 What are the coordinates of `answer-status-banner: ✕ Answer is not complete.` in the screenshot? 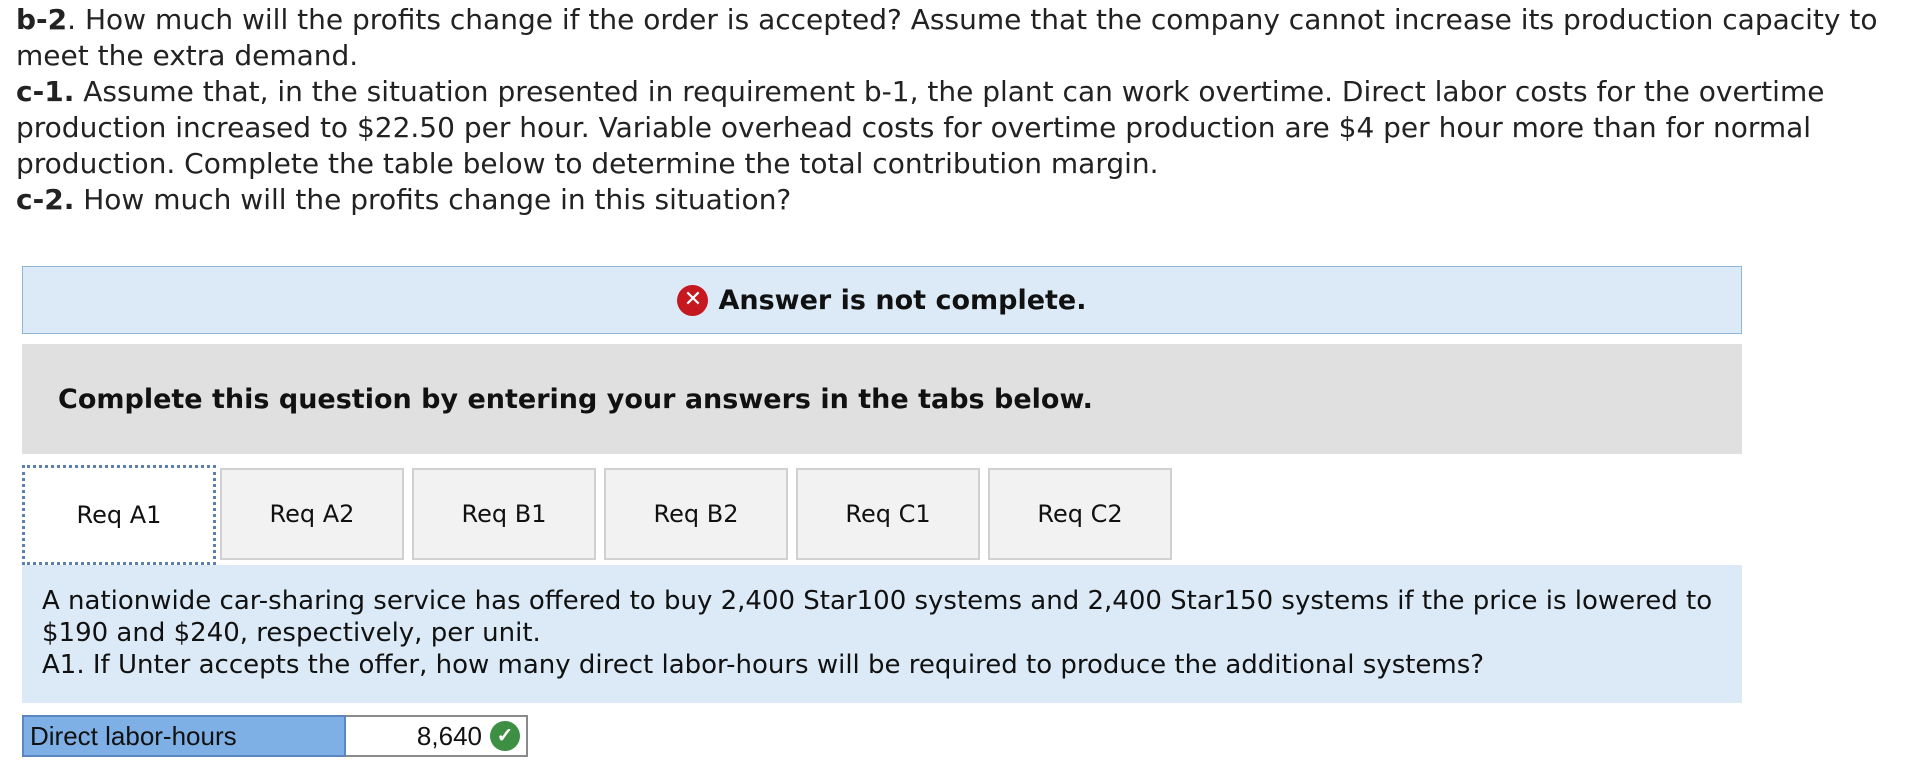 It's located at (882, 300).